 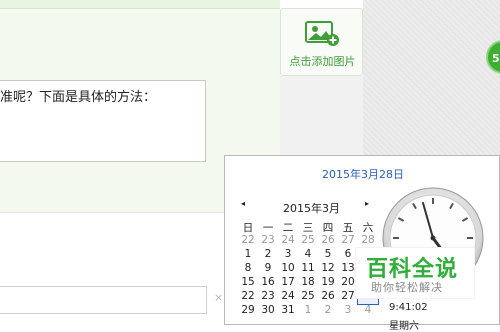 I want to click on calendar-day: 9, so click(x=268, y=269).